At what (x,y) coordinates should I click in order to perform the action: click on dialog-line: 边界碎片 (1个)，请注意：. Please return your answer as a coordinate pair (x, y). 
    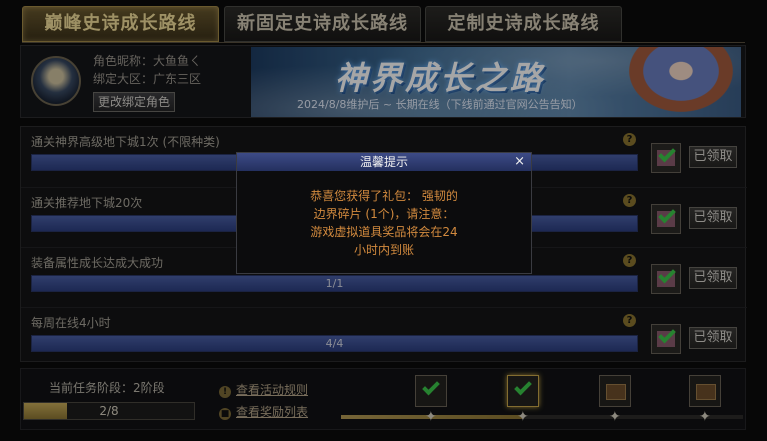
    Looking at the image, I should click on (384, 214).